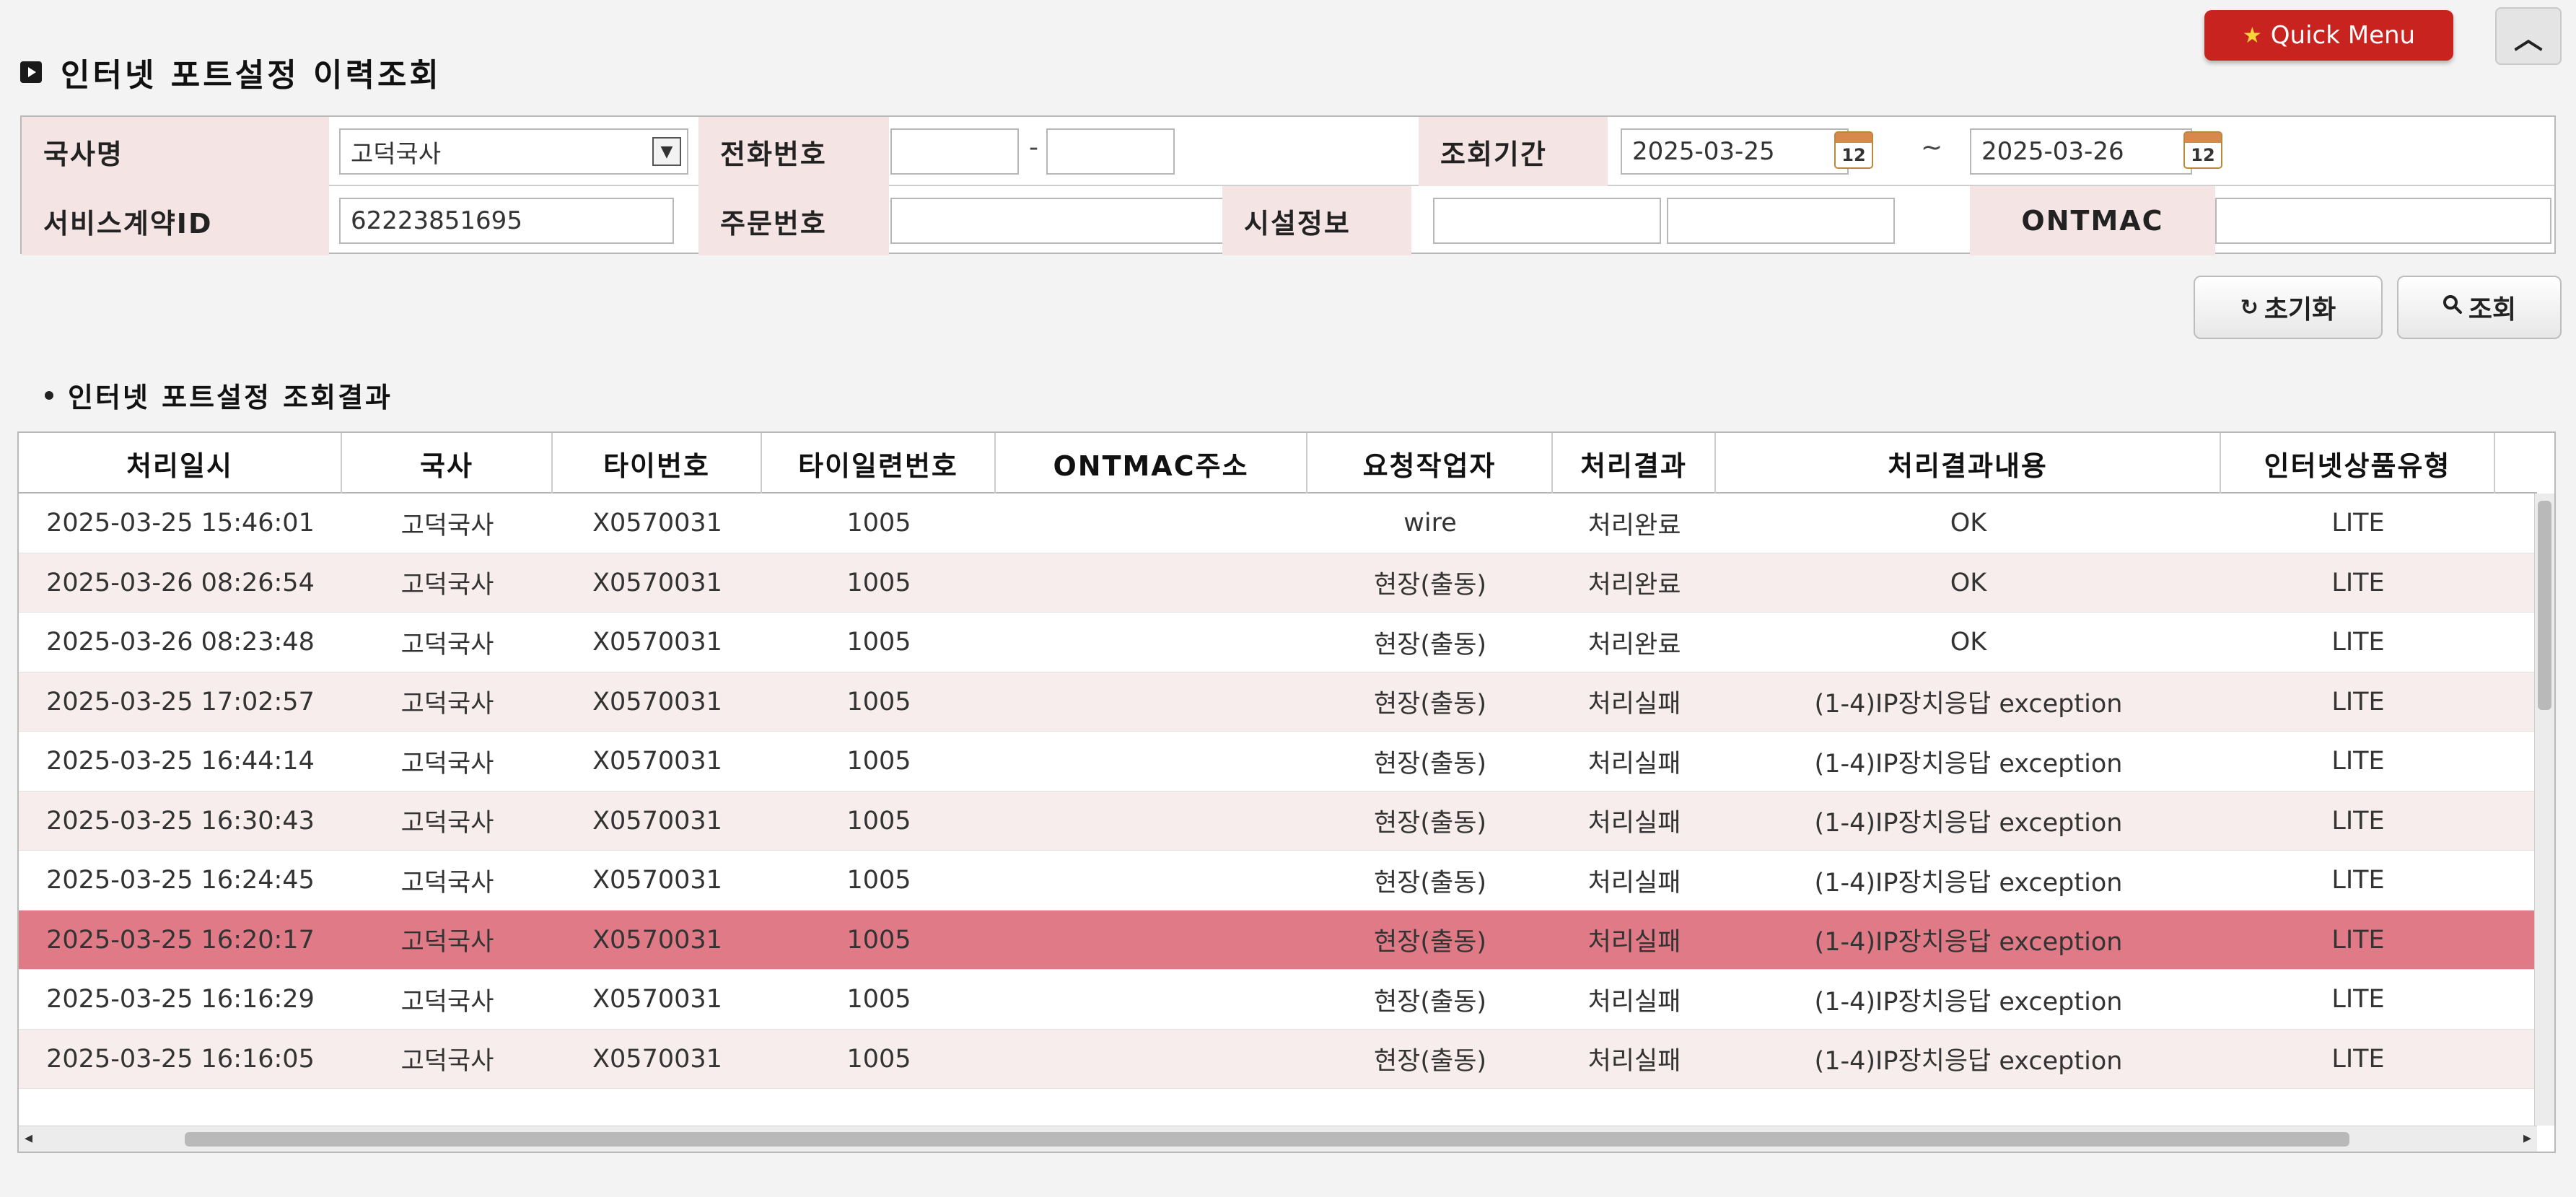 This screenshot has height=1197, width=2576. Describe the element at coordinates (1151, 463) in the screenshot. I see `column-header-ontmac: ONTMAC주소` at that location.